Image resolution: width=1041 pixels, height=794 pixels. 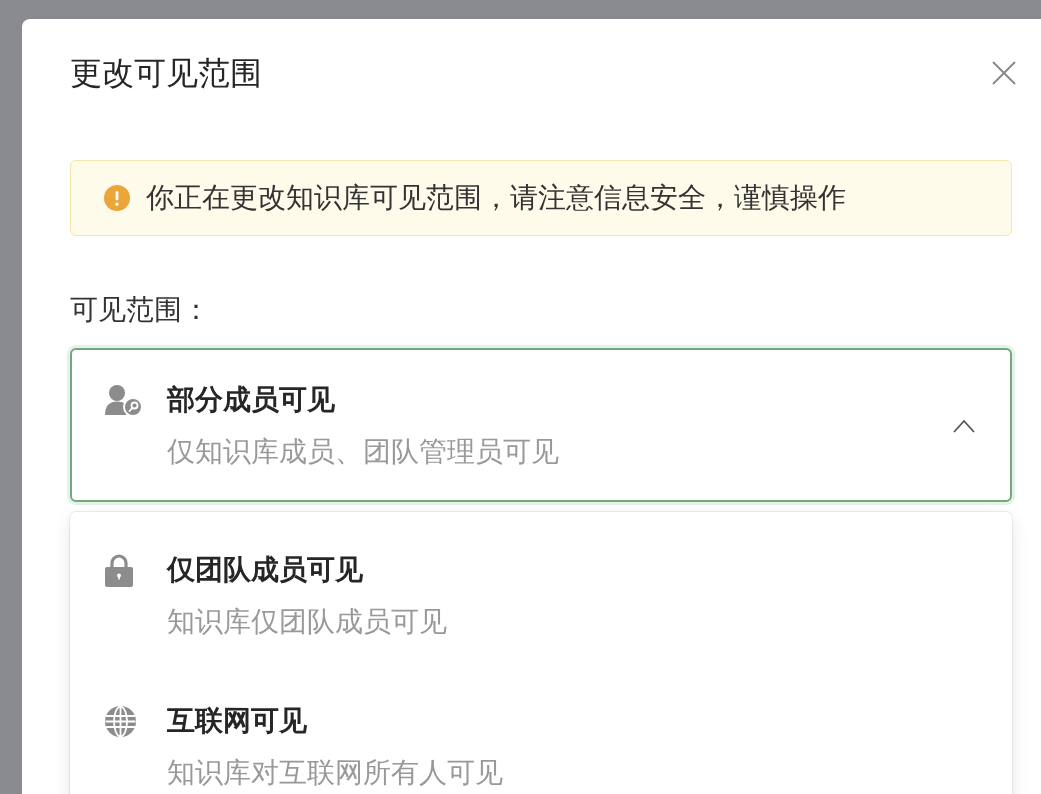 What do you see at coordinates (117, 198) in the screenshot?
I see `warning-icon` at bounding box center [117, 198].